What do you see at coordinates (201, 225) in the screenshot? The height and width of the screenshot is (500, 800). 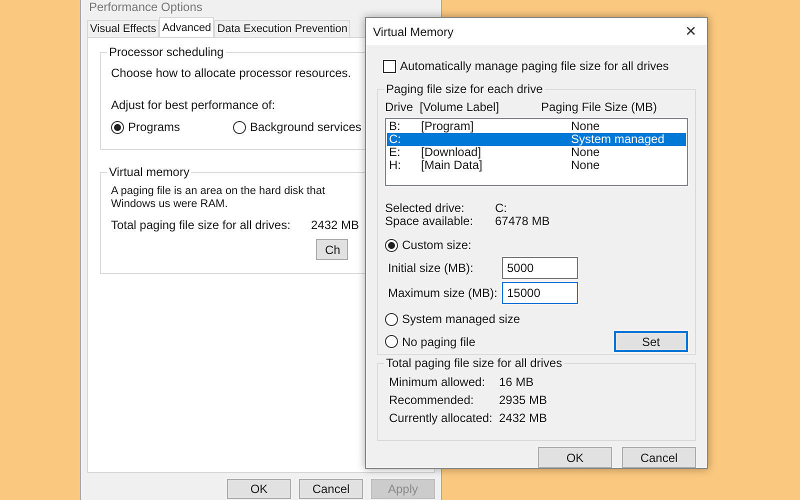 I see `total-label: Total paging file size for all drives:` at bounding box center [201, 225].